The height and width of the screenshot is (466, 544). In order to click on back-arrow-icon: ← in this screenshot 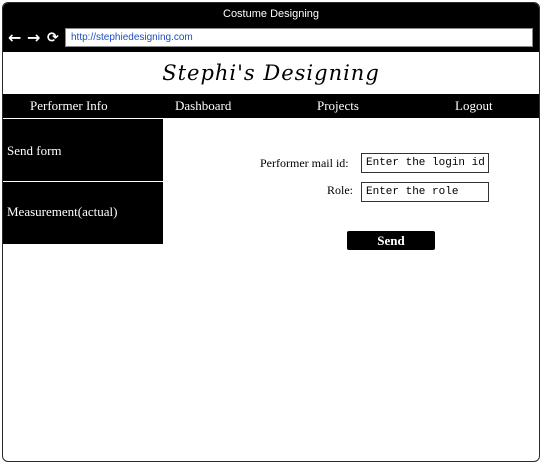, I will do `click(14, 38)`.